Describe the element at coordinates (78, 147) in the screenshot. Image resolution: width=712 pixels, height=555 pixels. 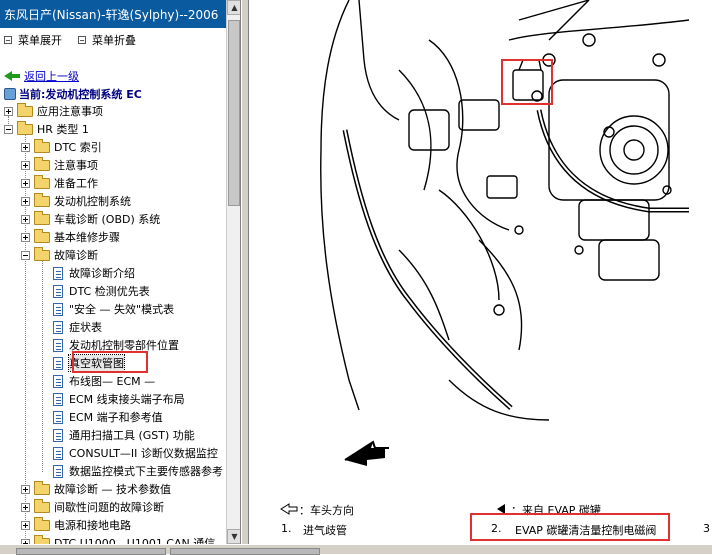
I see `tree-node-label: DTC 索引` at that location.